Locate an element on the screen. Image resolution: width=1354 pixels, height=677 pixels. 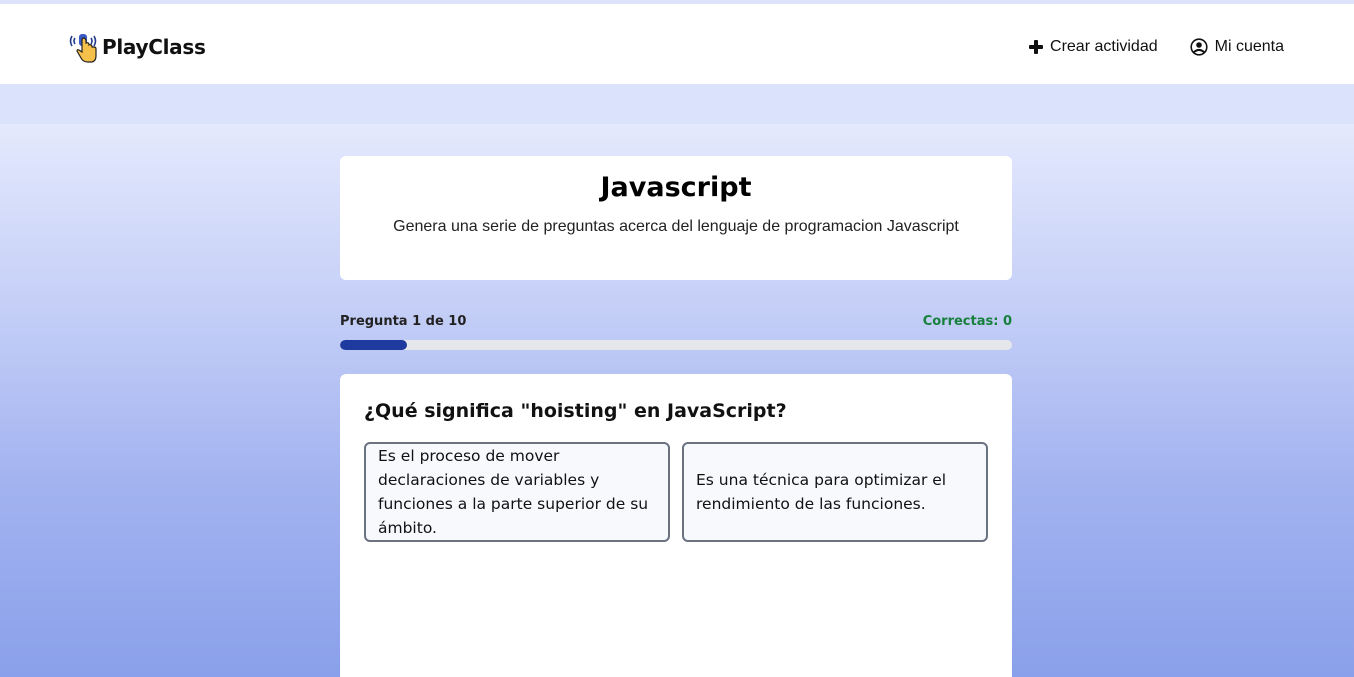
question-counter: Pregunta 1 de 10 is located at coordinates (403, 321).